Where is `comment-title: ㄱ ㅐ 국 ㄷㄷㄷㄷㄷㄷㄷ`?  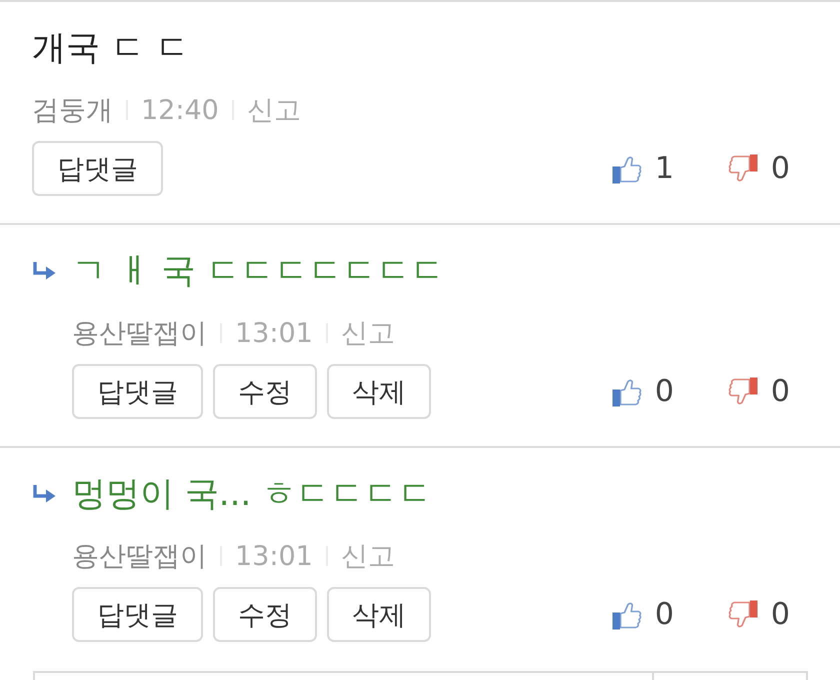
comment-title: ㄱ ㅐ 국 ㄷㄷㄷㄷㄷㄷㄷ is located at coordinates (258, 271).